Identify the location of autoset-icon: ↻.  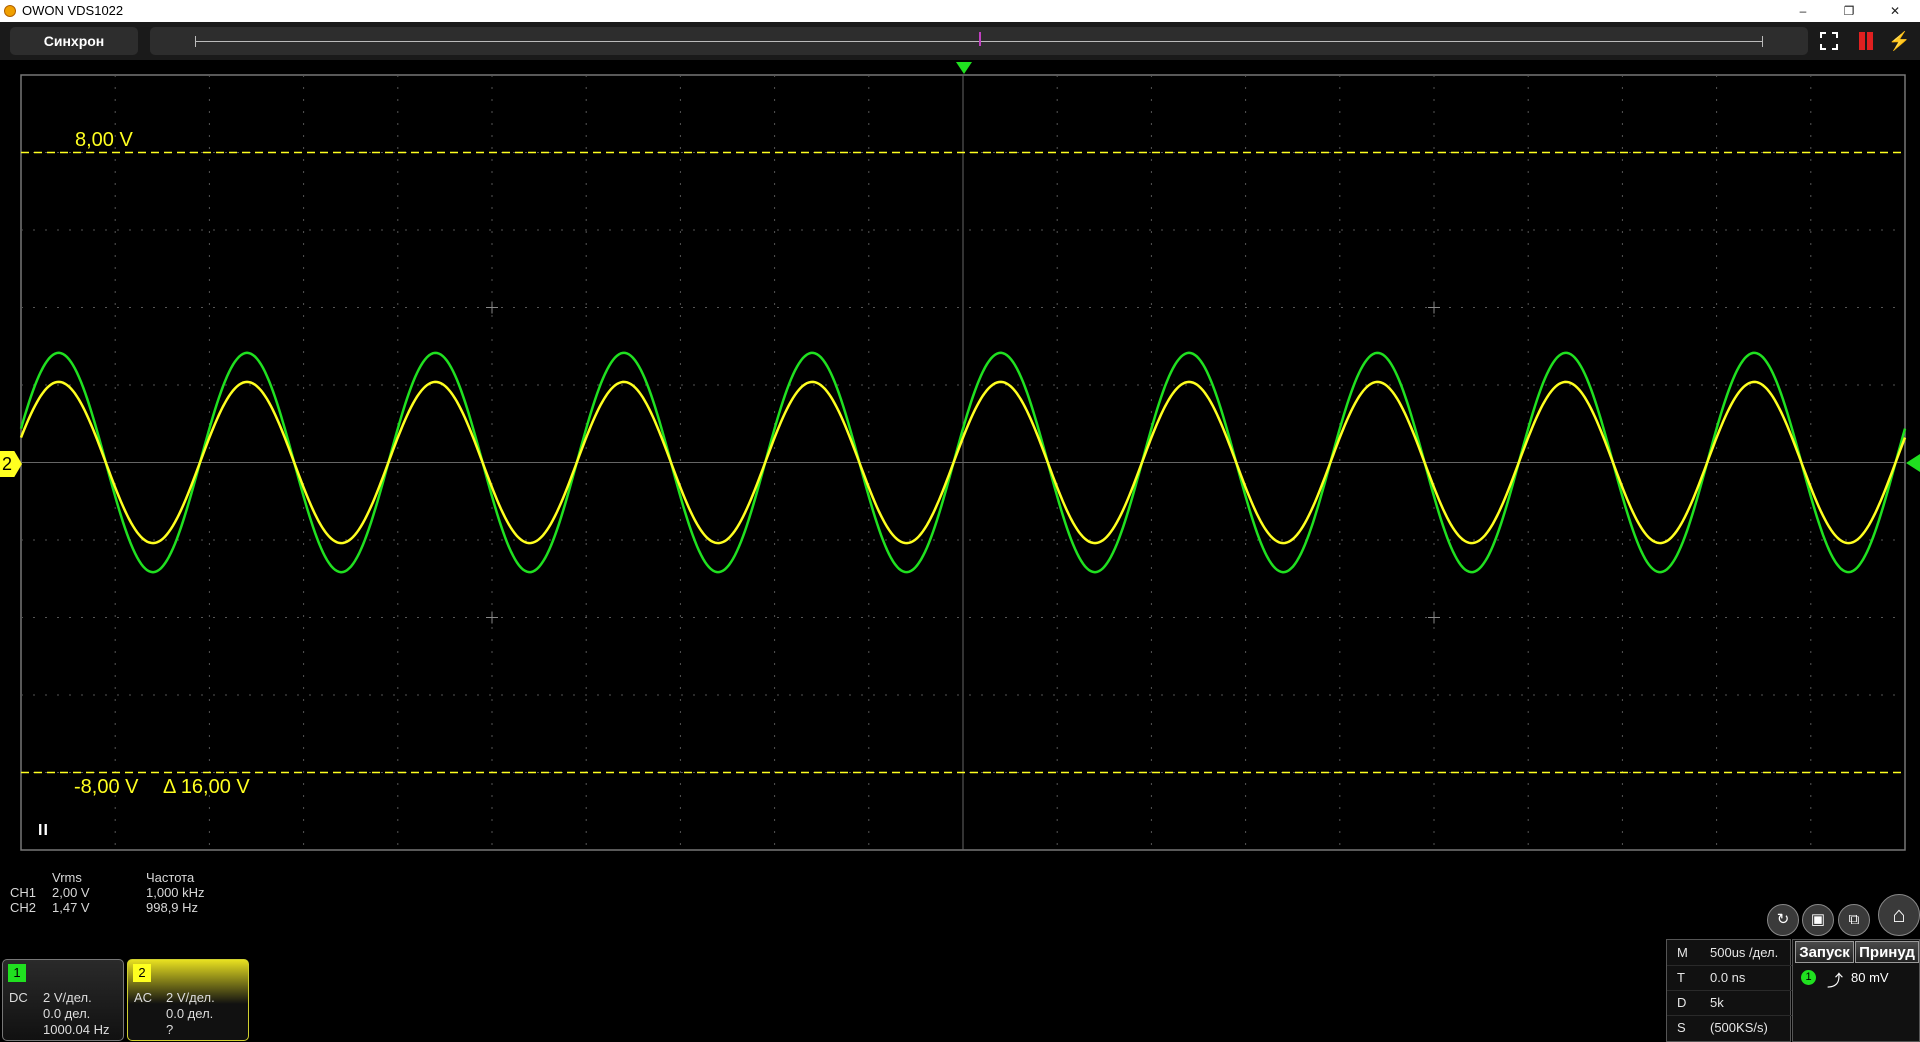
(1783, 920).